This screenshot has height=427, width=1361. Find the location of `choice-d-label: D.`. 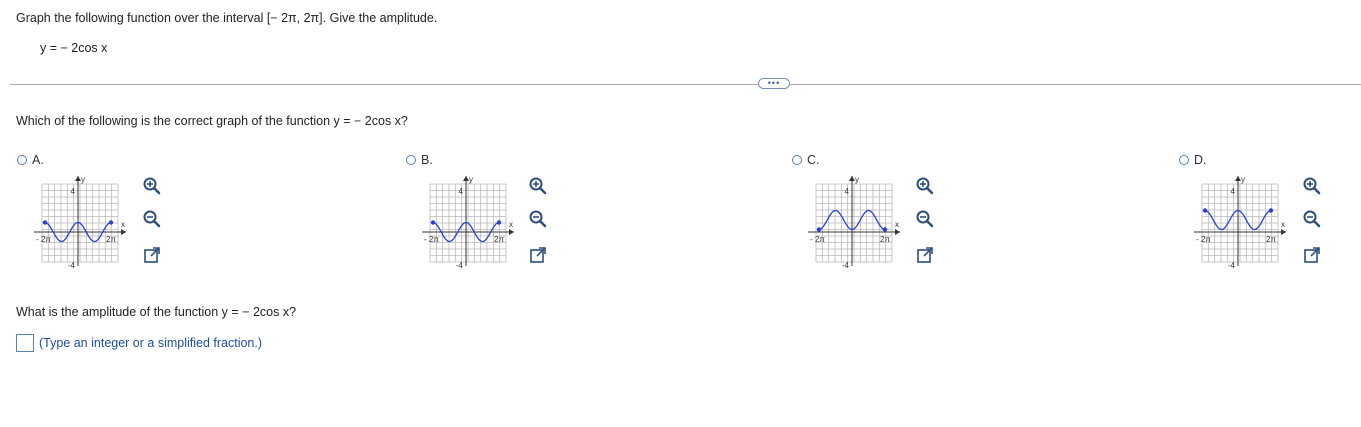

choice-d-label: D. is located at coordinates (1200, 160).